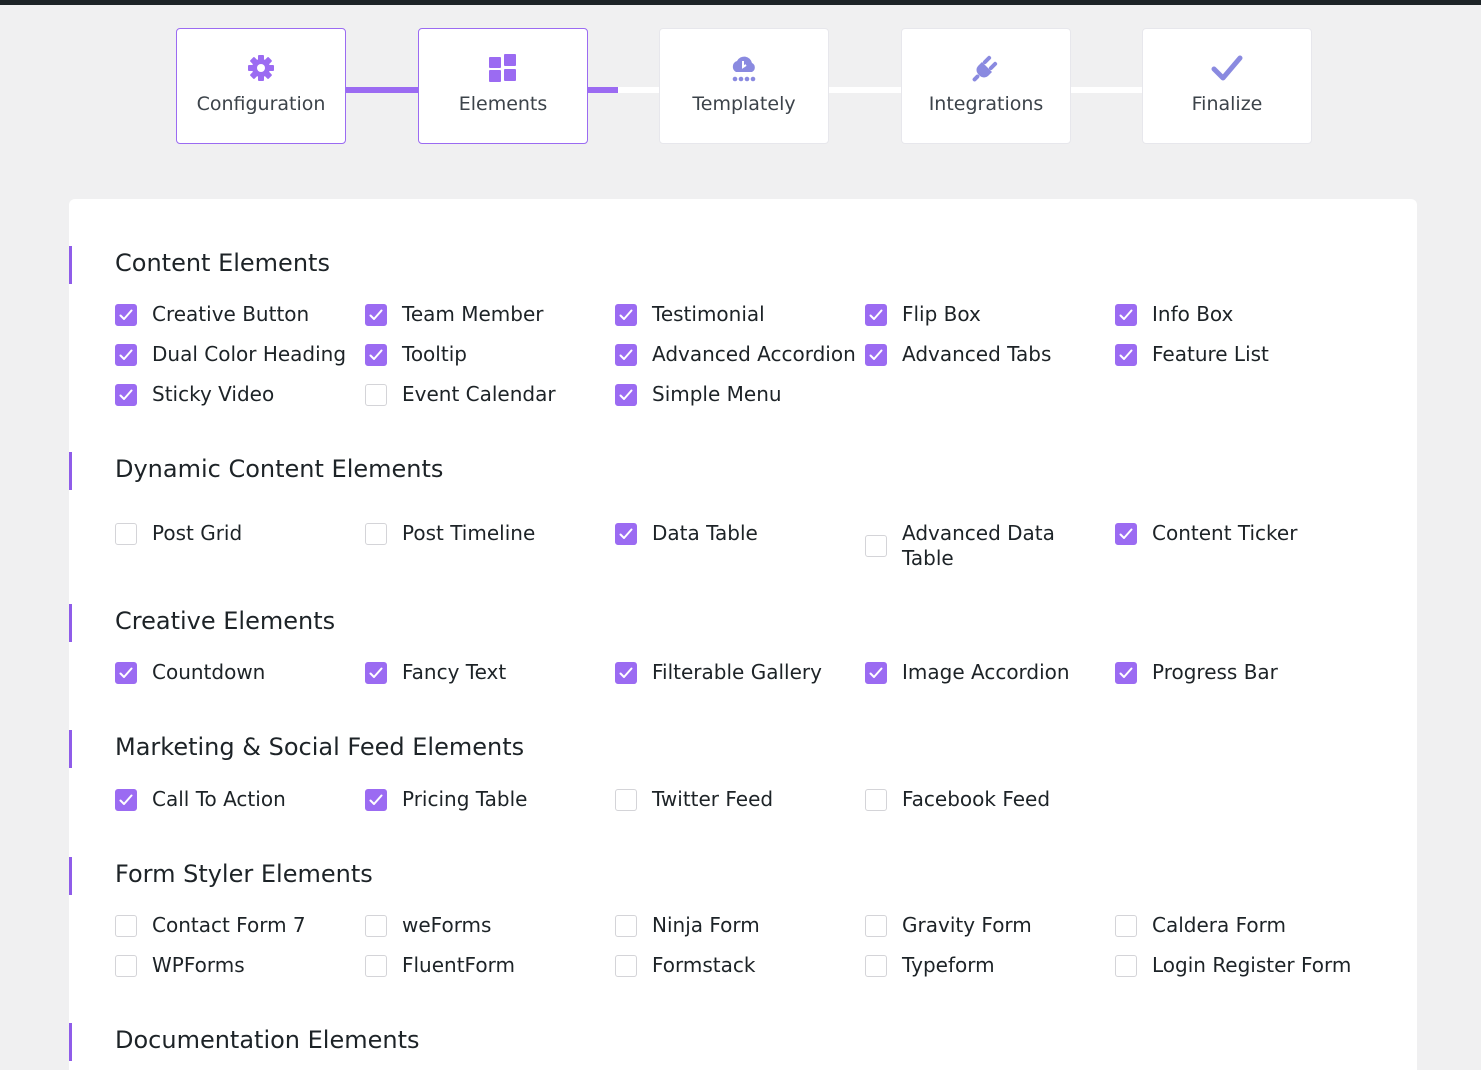  I want to click on element-toggle-login-register-form: Login Register Form, so click(1235, 965).